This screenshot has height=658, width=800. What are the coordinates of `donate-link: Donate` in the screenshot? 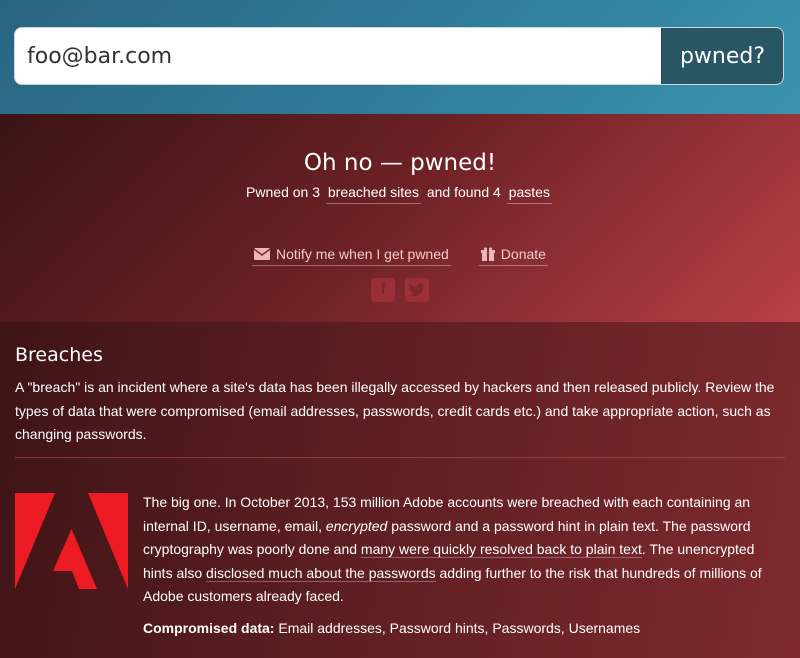 It's located at (513, 256).